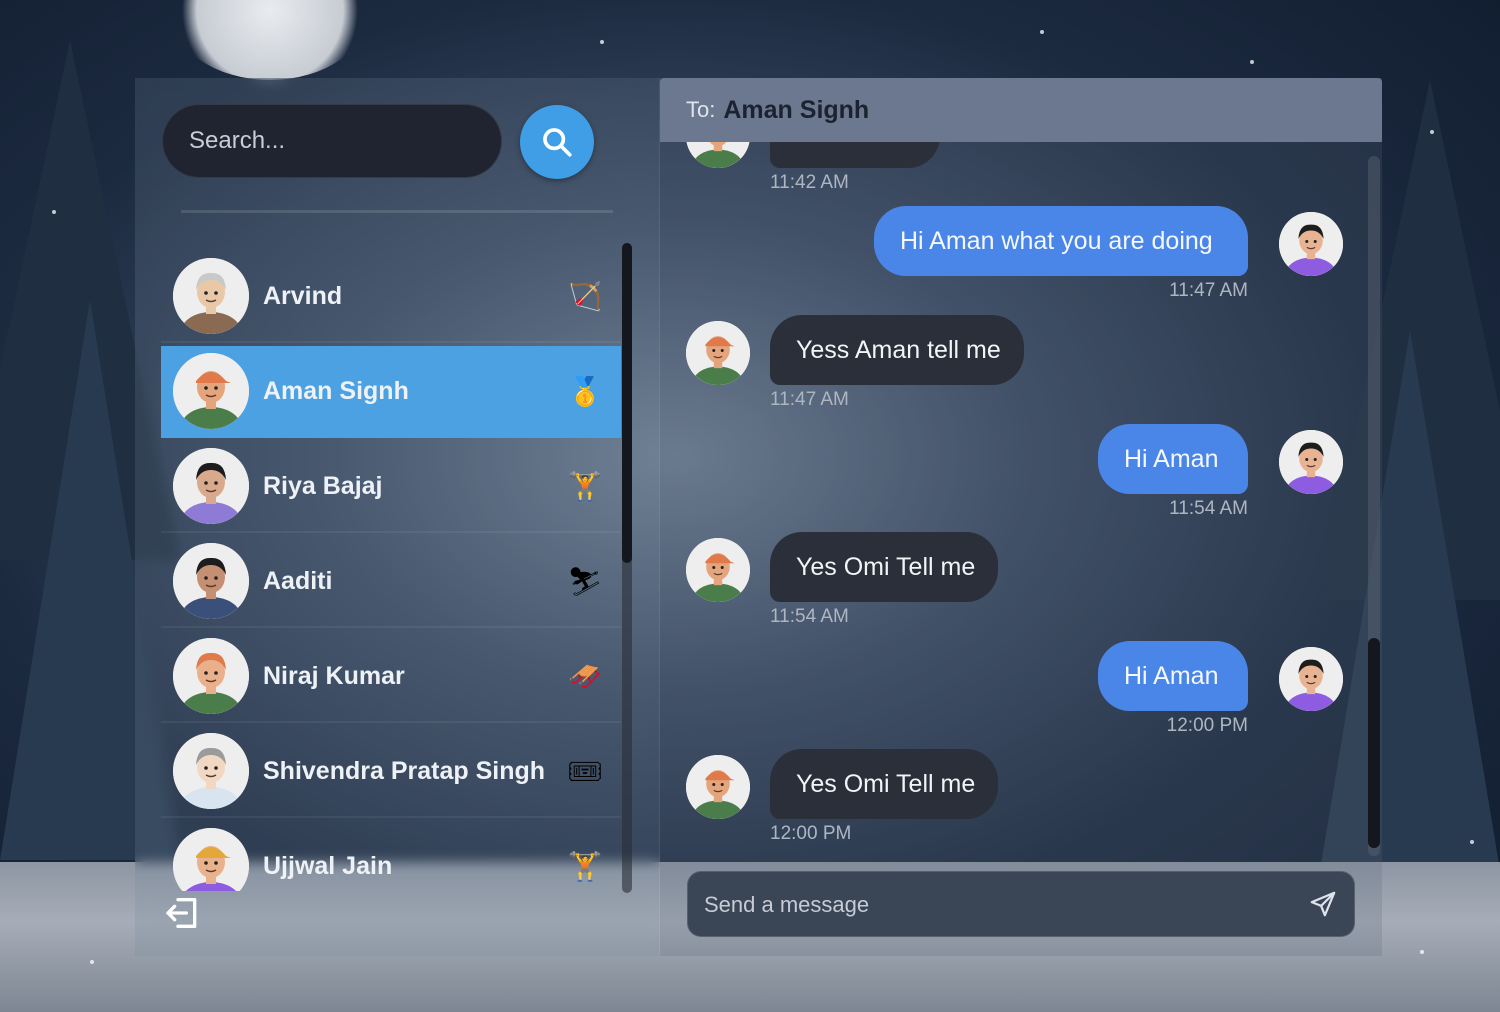  I want to click on send-button, so click(1323, 905).